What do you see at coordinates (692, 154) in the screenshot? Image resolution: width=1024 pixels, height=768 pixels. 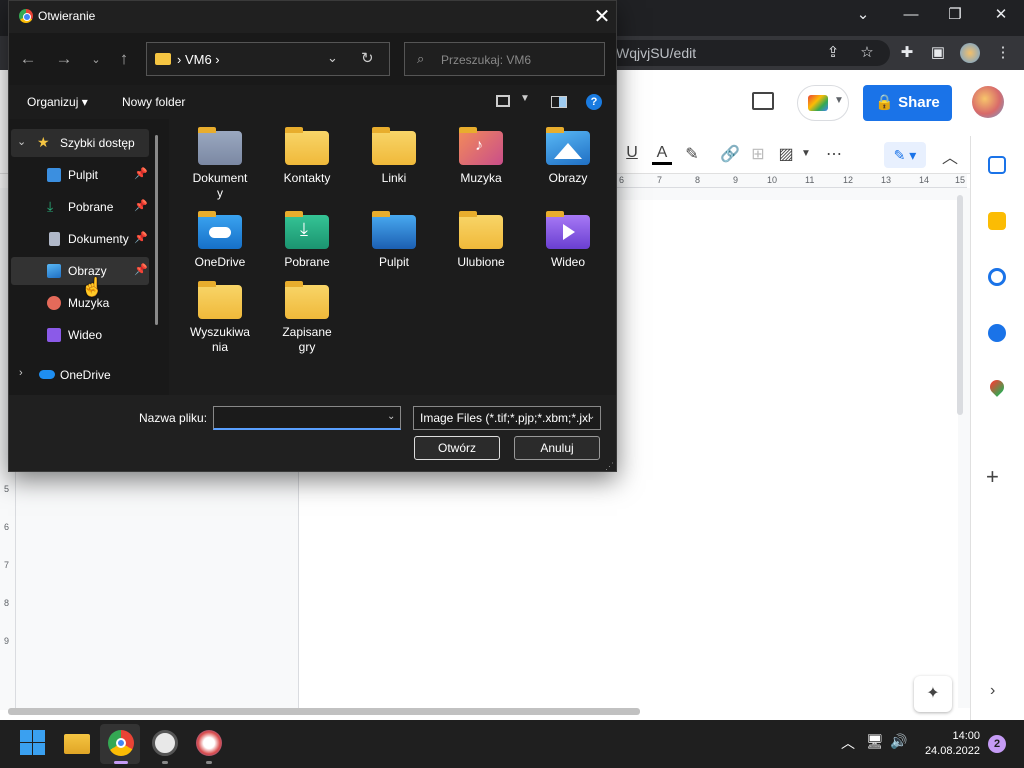 I see `highlight-icon: ✎` at bounding box center [692, 154].